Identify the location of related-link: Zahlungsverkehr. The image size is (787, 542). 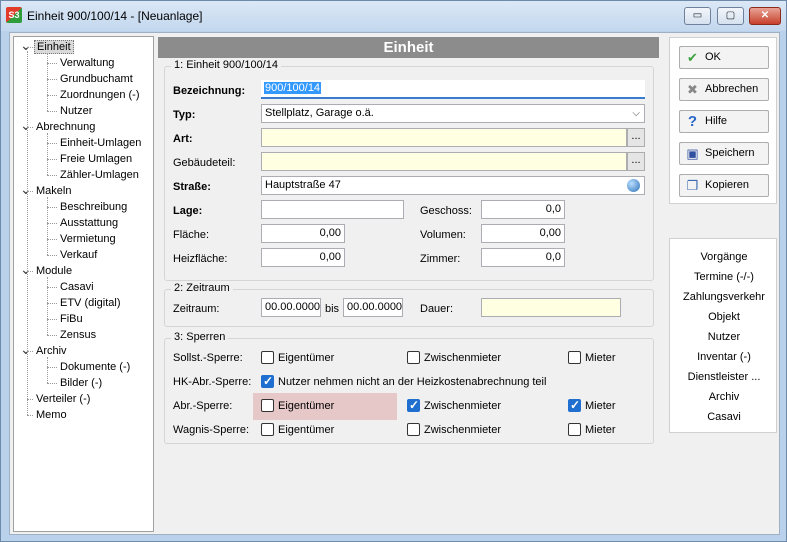
(724, 297).